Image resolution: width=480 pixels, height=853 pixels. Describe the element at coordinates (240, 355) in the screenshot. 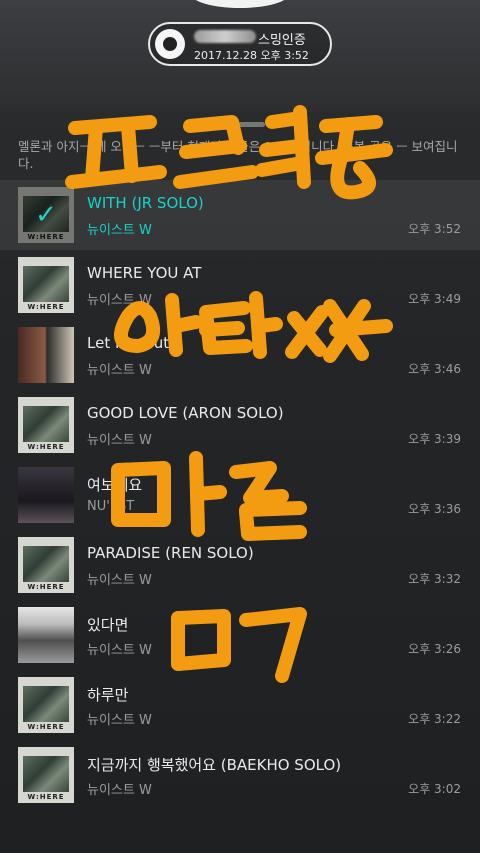

I see `track-row: Let Me Out 뉴이스트 W 오후 3:46` at that location.